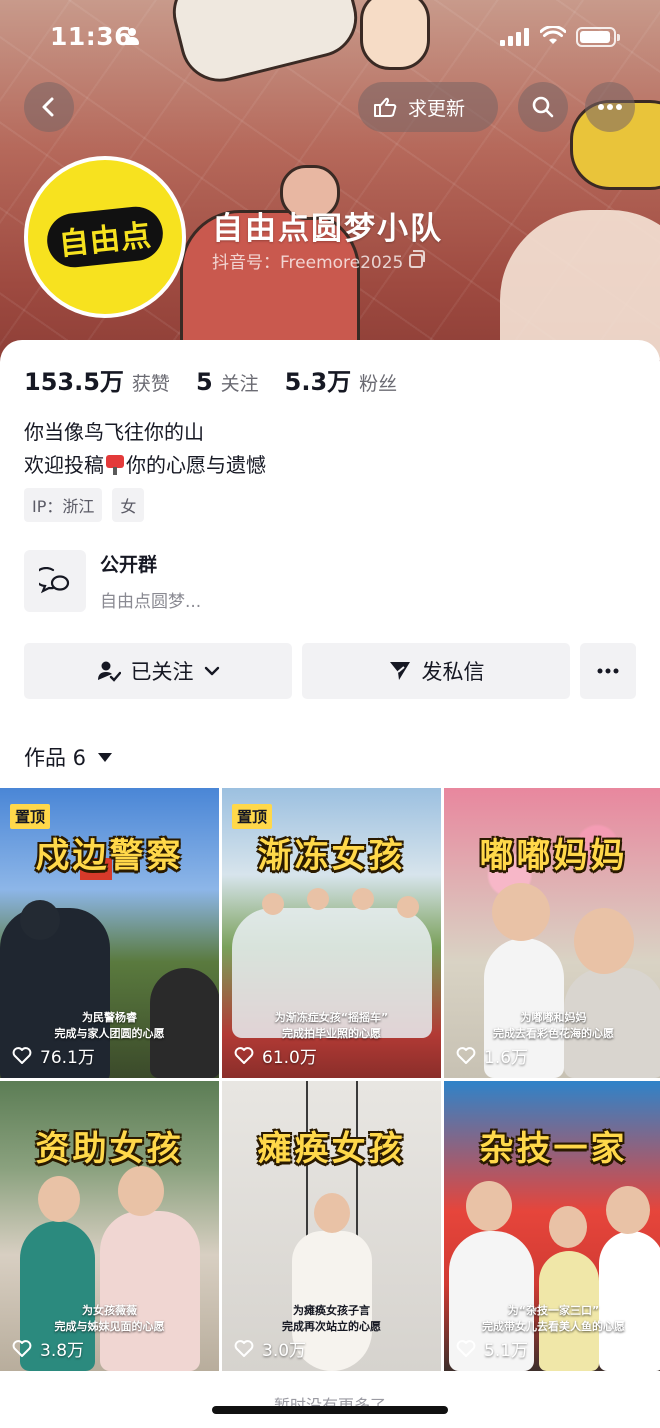 This screenshot has width=660, height=1428. Describe the element at coordinates (211, 671) in the screenshot. I see `chevron-down-icon` at that location.